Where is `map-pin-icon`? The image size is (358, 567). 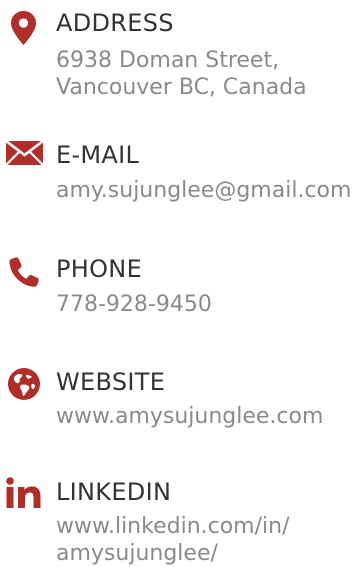
map-pin-icon is located at coordinates (23, 27).